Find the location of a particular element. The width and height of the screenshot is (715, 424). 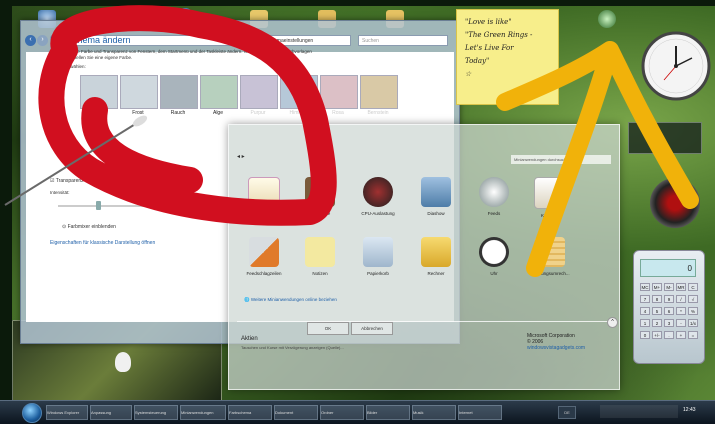

back-button: ‹ is located at coordinates (30, 40).